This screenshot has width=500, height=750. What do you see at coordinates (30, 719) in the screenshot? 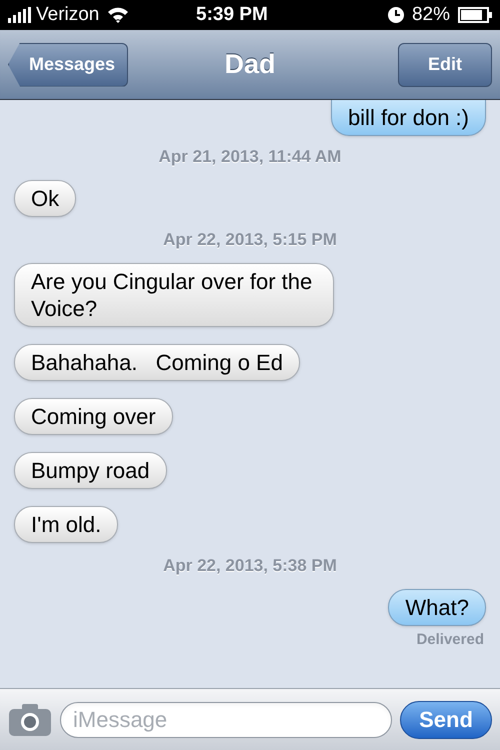
I see `camera-icon` at bounding box center [30, 719].